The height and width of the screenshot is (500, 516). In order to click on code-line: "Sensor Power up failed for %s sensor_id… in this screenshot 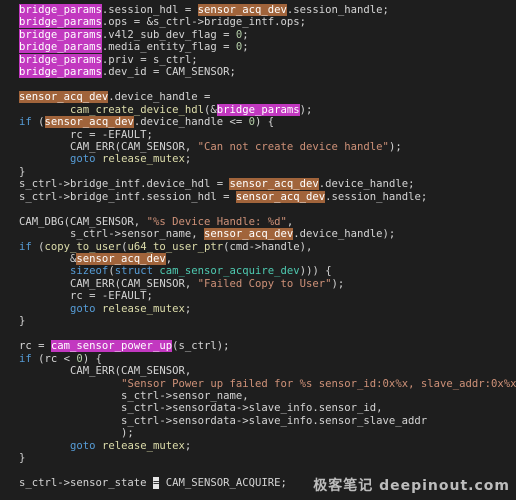, I will do `click(267, 384)`.